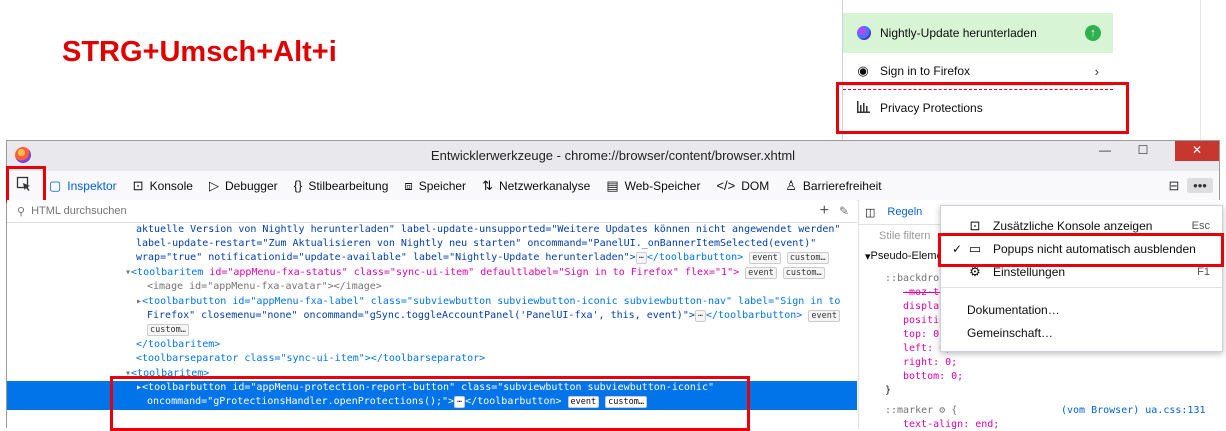 This screenshot has height=431, width=1226. What do you see at coordinates (924, 306) in the screenshot?
I see `rule-property: display` at bounding box center [924, 306].